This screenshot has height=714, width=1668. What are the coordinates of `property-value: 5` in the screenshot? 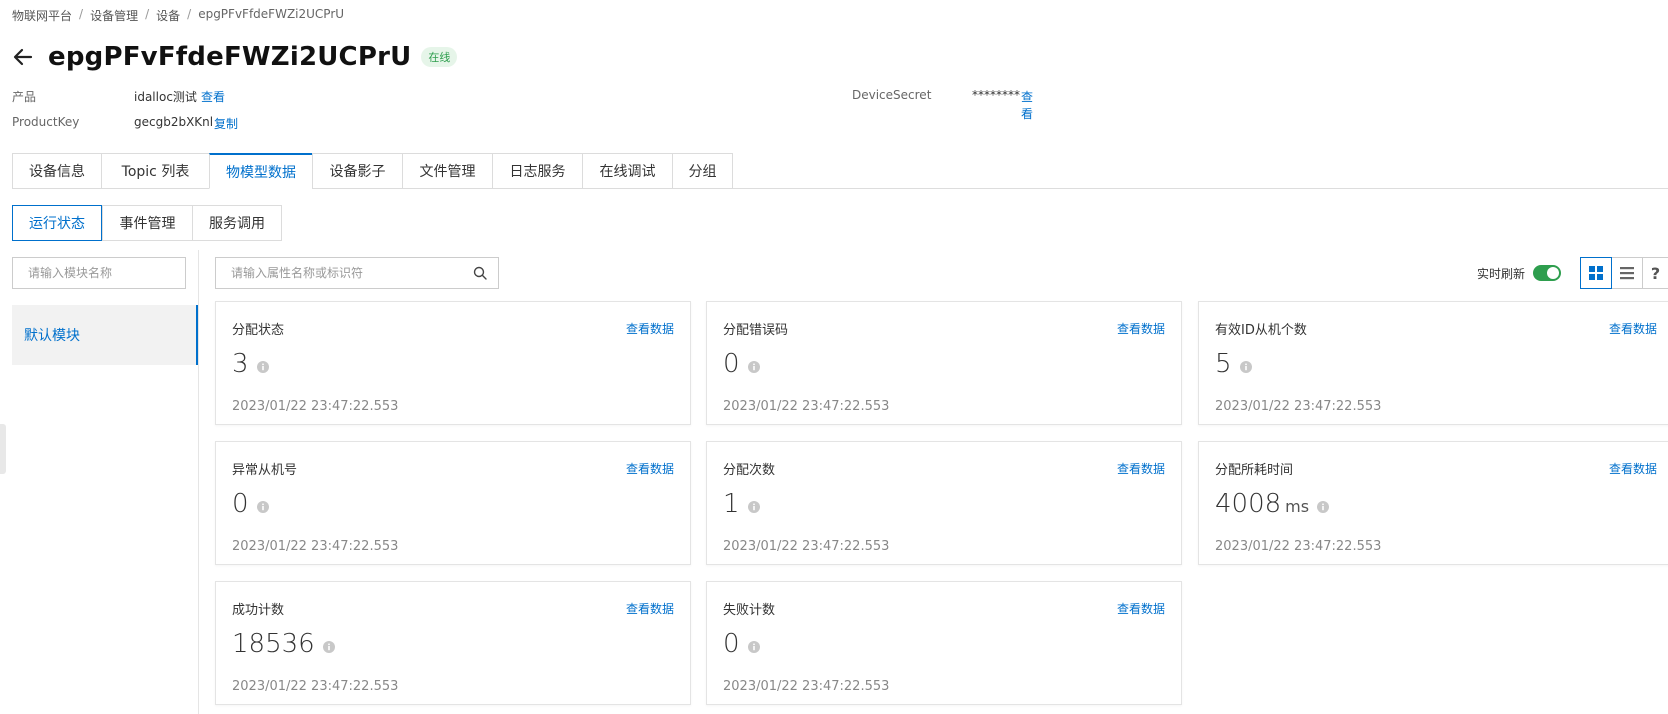 It's located at (1233, 364).